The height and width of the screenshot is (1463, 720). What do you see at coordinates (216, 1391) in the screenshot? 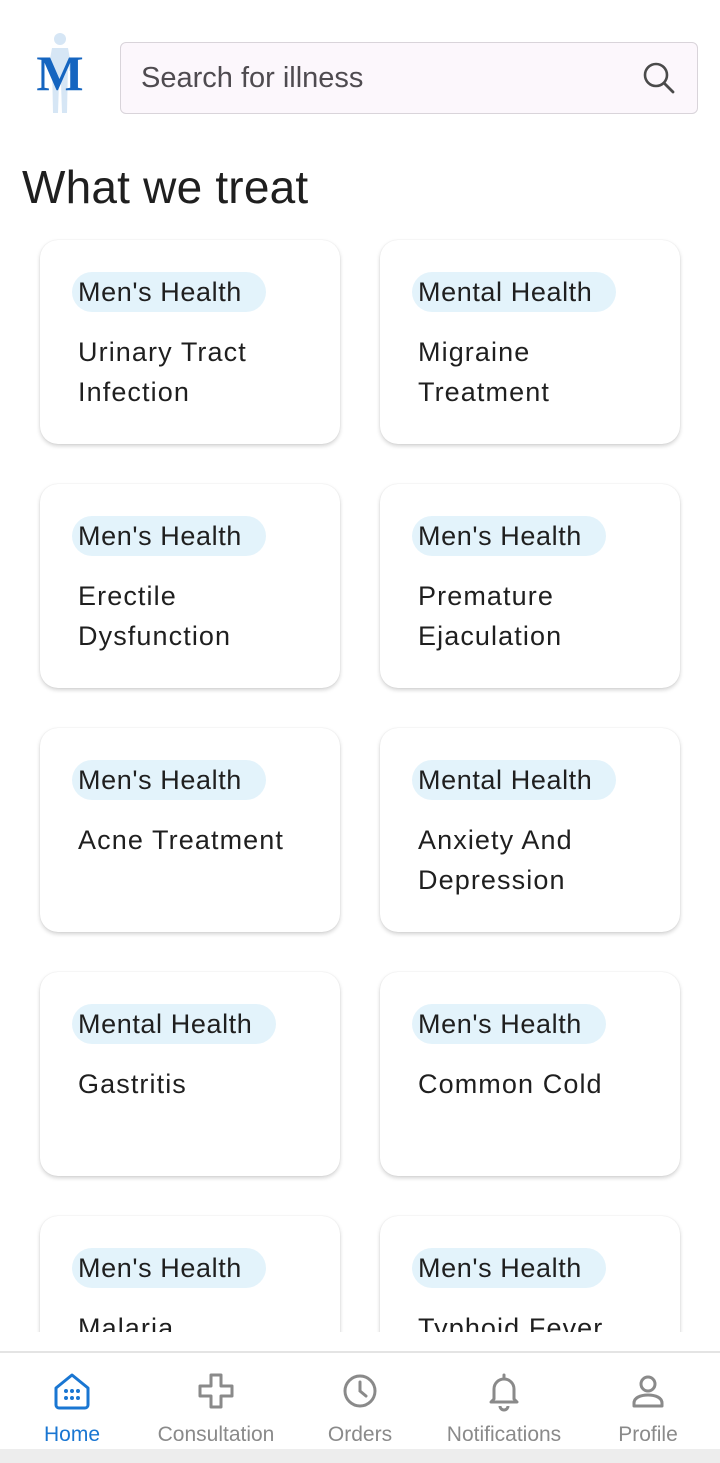
I see `plus-cross-icon` at bounding box center [216, 1391].